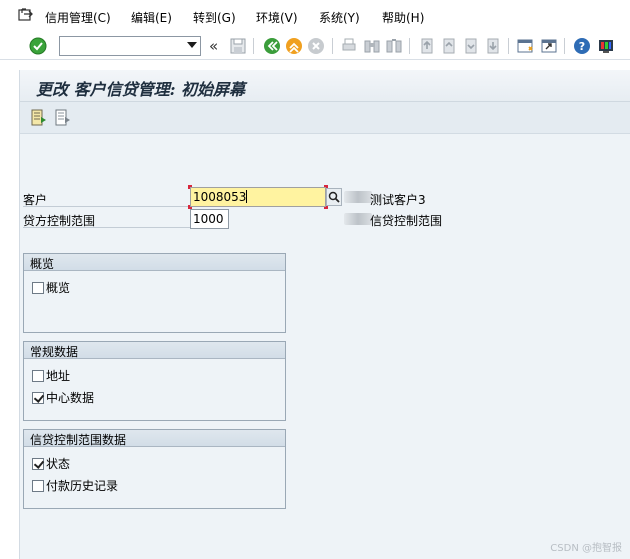  I want to click on customer-description: 测试客户3, so click(398, 200).